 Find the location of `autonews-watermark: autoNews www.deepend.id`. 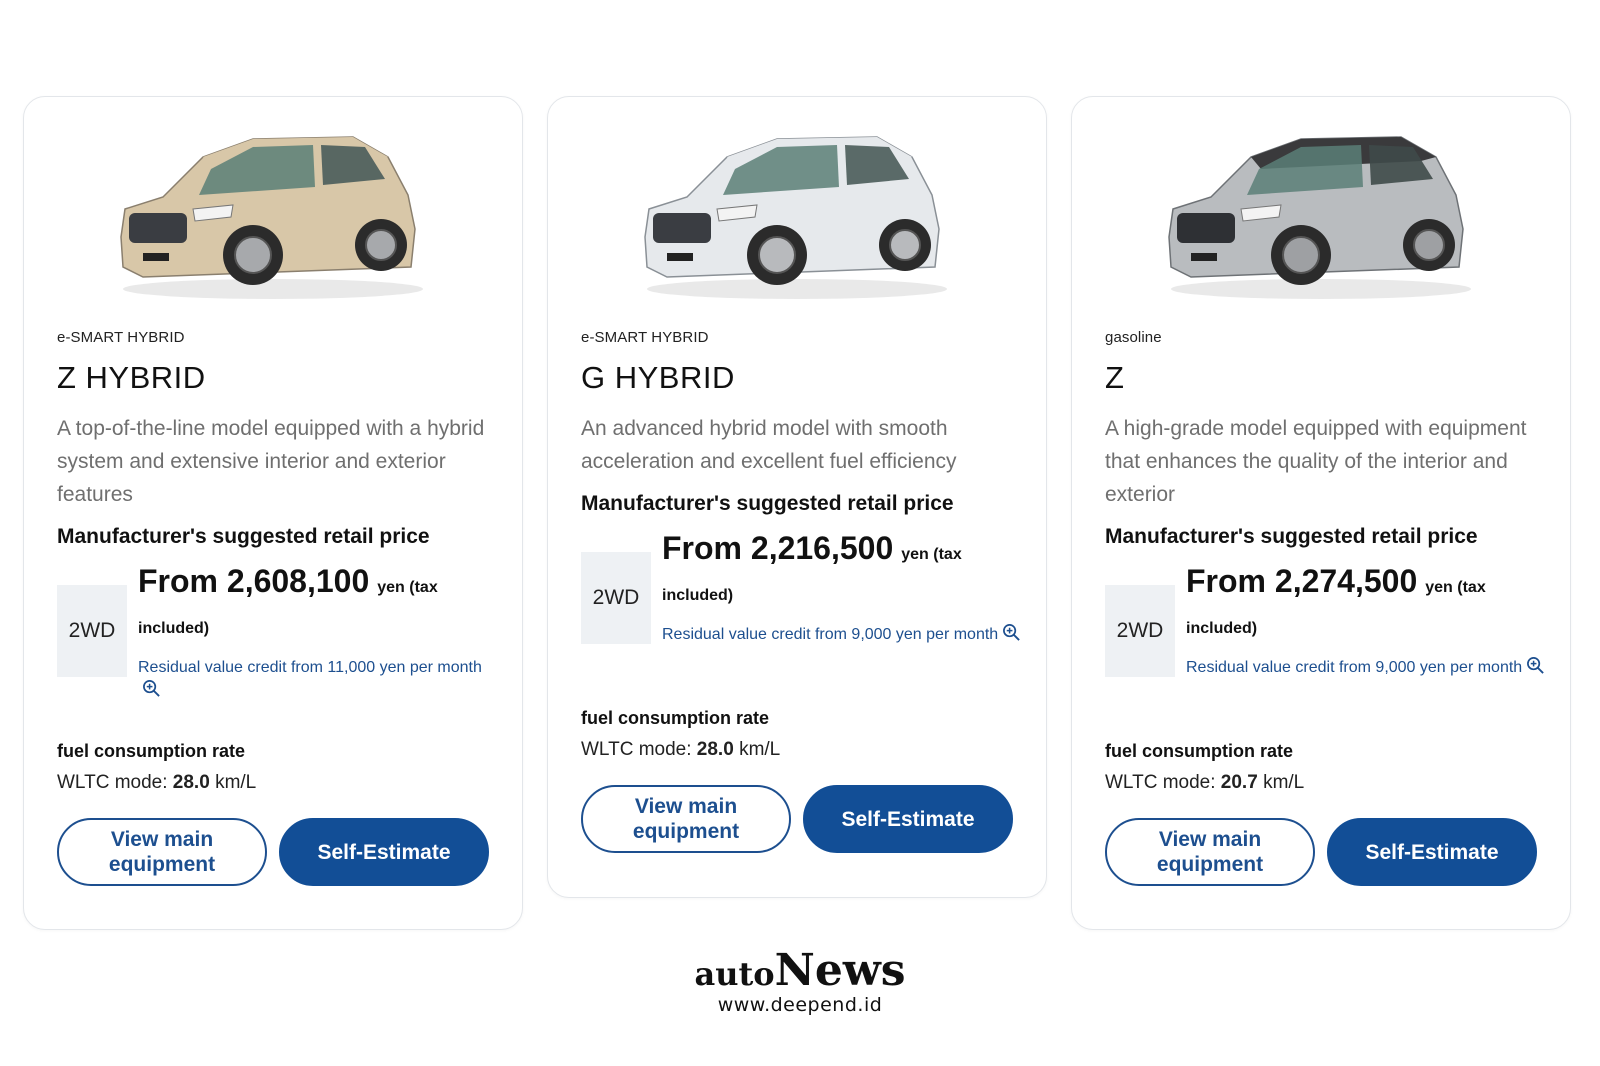

autonews-watermark: autoNews www.deepend.id is located at coordinates (800, 980).